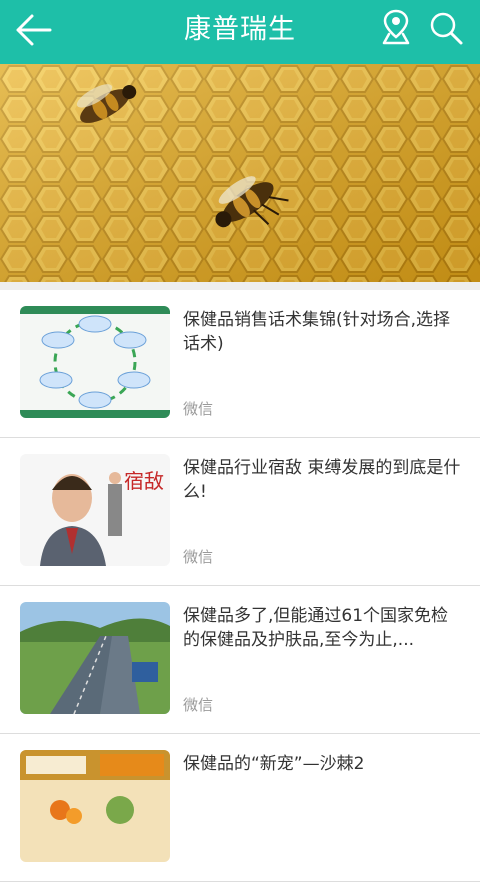  I want to click on search-icon, so click(446, 28).